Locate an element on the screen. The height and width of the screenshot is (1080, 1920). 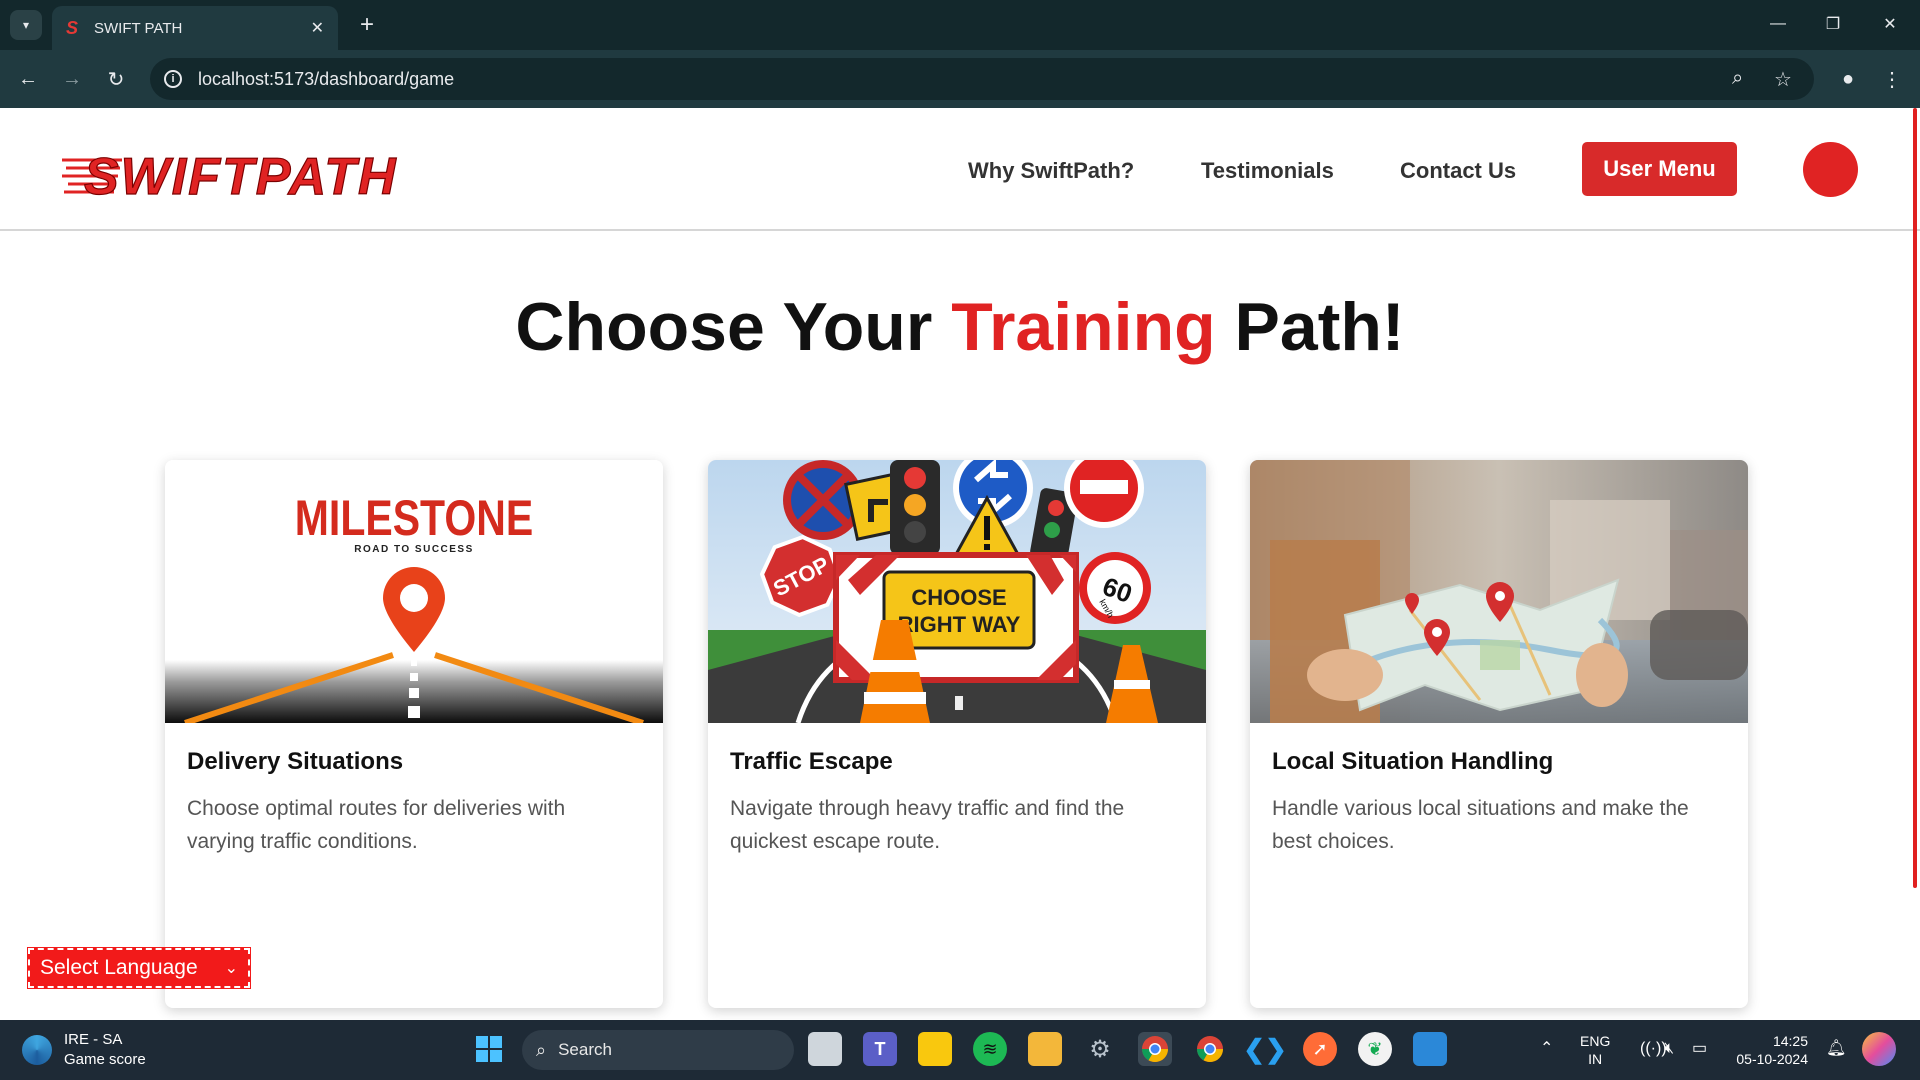
logo-text: SWIFTPATH is located at coordinates (241, 175).